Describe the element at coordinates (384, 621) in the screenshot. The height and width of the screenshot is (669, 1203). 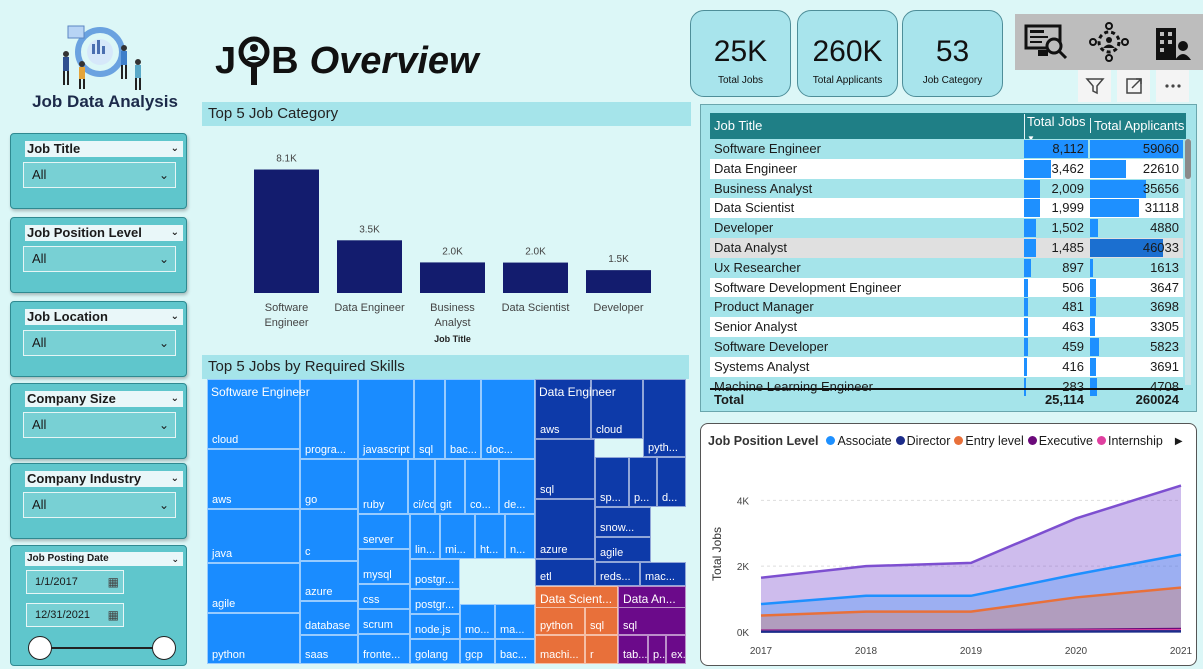
I see `treemap-cell-software-engineer: scrum` at that location.